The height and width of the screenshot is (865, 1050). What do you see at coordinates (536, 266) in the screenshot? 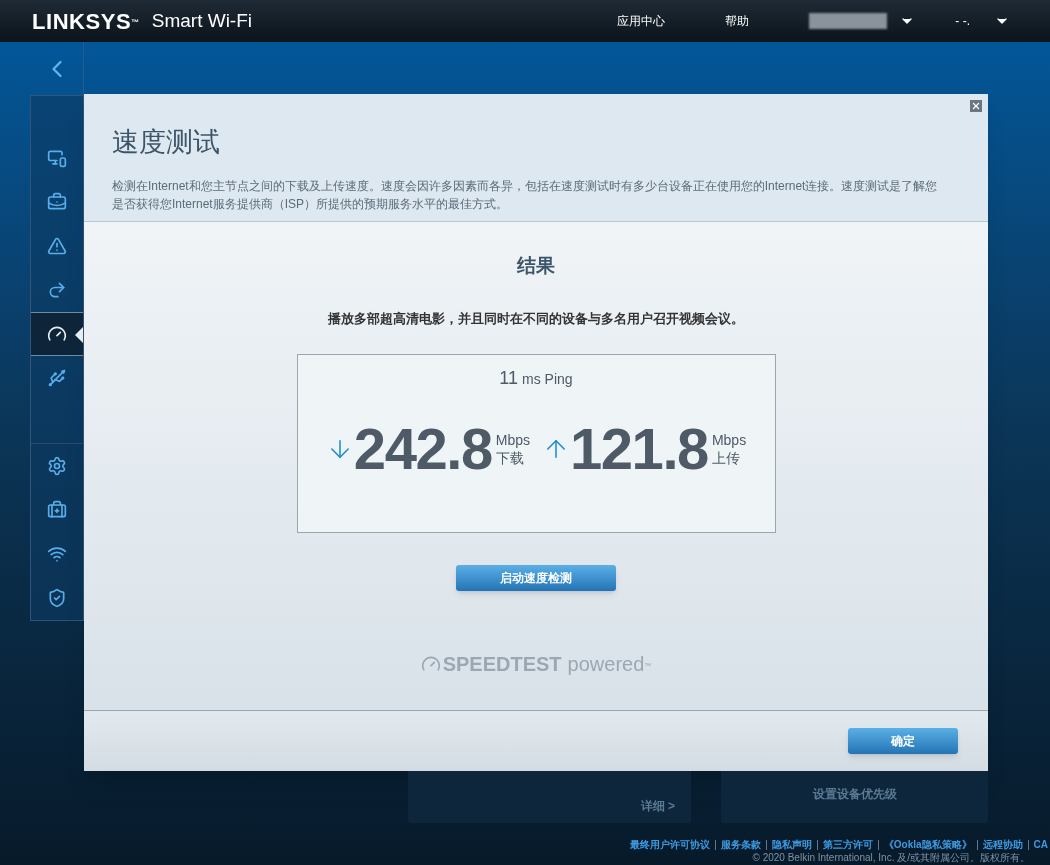
I see `result-heading: 结果` at bounding box center [536, 266].